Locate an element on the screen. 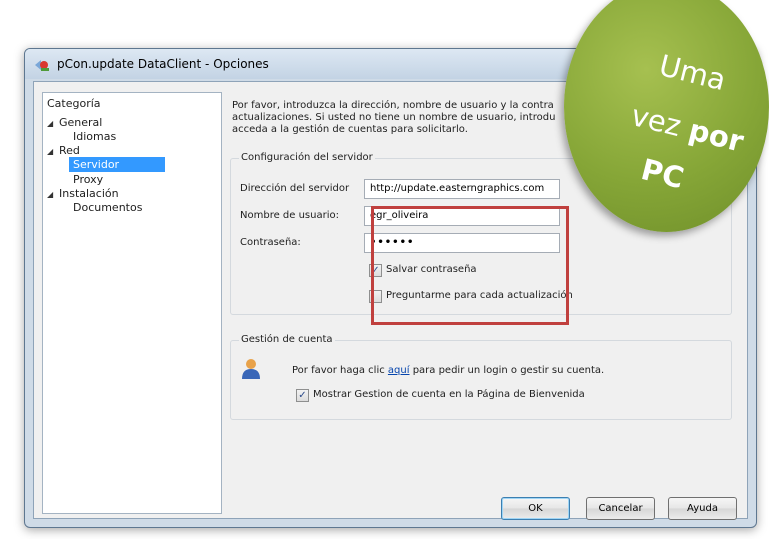  tree-item-red: ◢ Red is located at coordinates (63, 150).